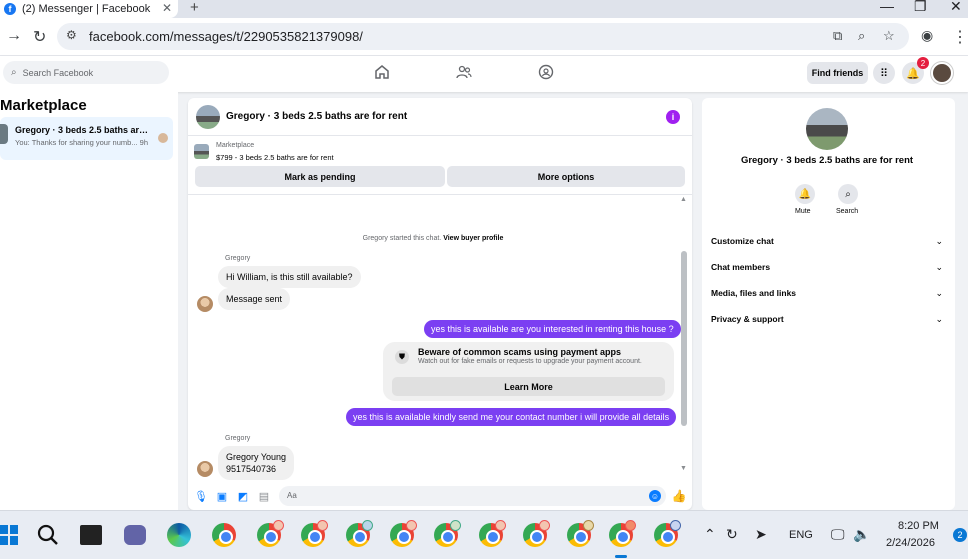 Image resolution: width=968 pixels, height=559 pixels. What do you see at coordinates (683, 468) in the screenshot?
I see `scroll-down-icon: ▼` at bounding box center [683, 468].